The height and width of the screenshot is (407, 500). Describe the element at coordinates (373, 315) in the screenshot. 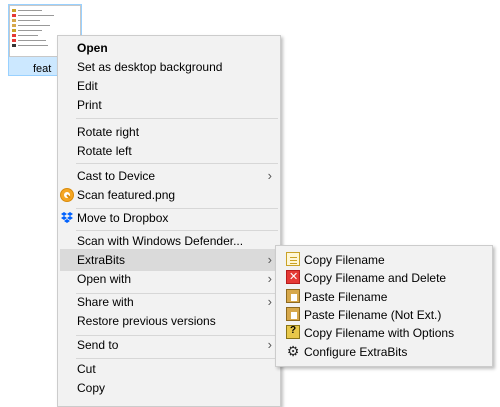

I see `submenu-item-label: Paste Filename (Not Ext.)` at that location.